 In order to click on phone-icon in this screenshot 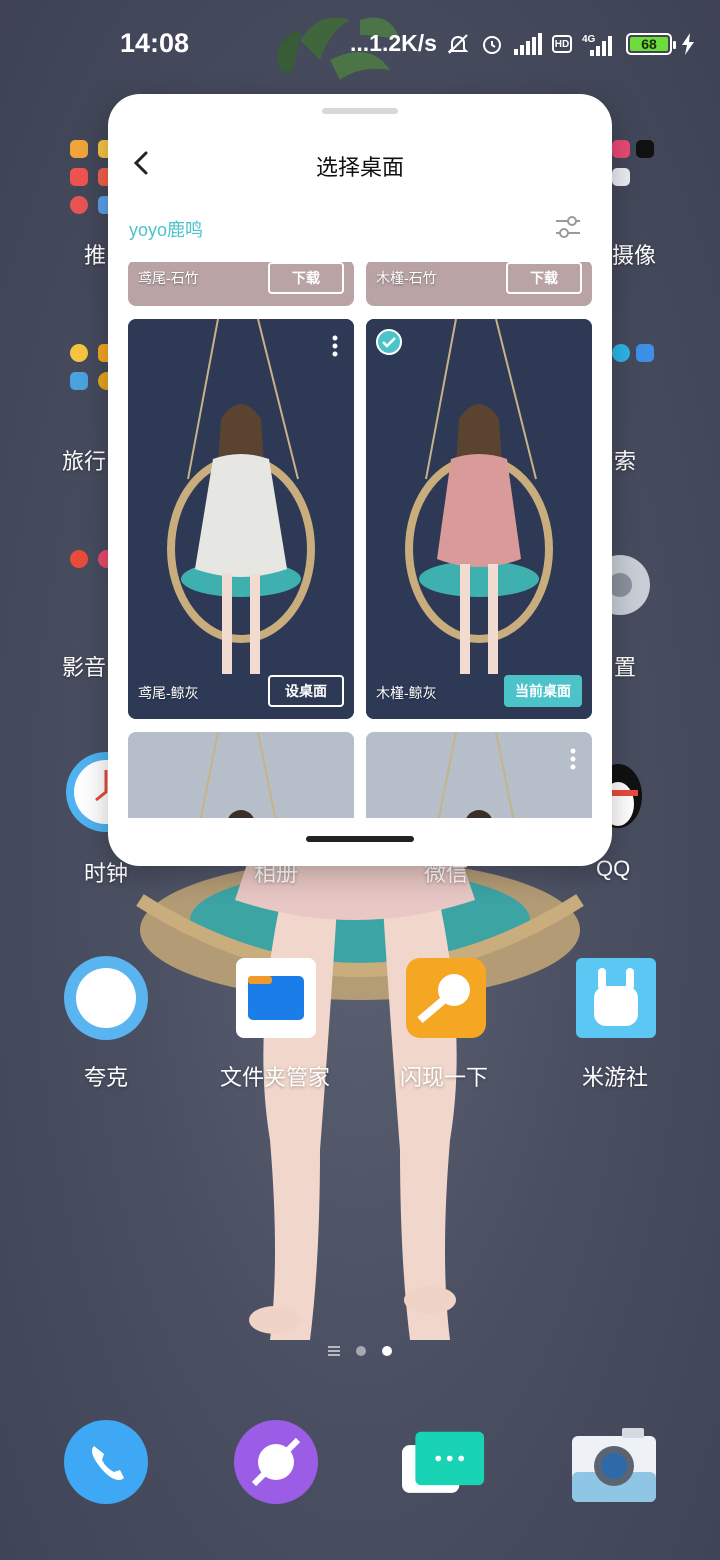, I will do `click(106, 1462)`.